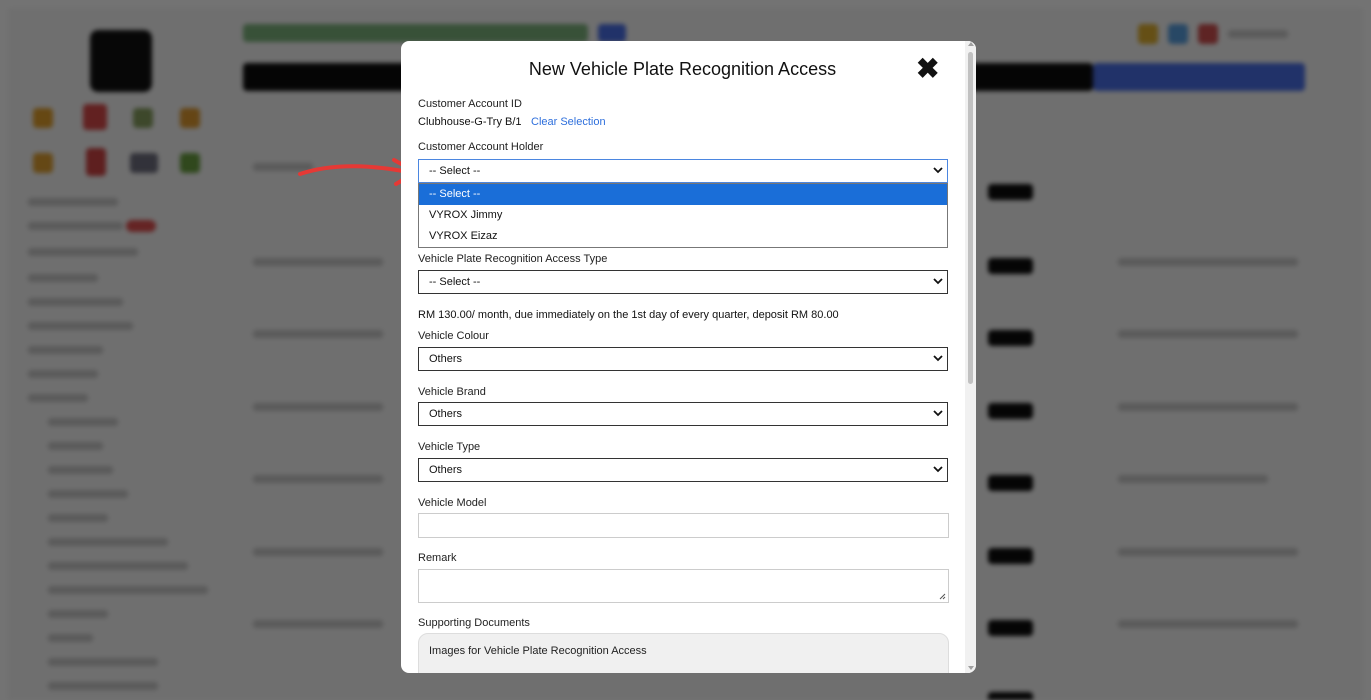  What do you see at coordinates (470, 104) in the screenshot?
I see `customer-account-id-label: Customer Account ID` at bounding box center [470, 104].